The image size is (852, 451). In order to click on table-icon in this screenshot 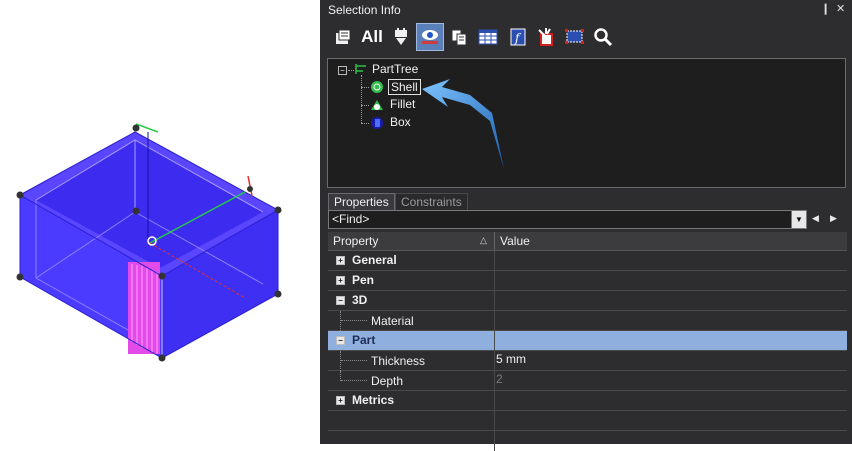, I will do `click(488, 37)`.